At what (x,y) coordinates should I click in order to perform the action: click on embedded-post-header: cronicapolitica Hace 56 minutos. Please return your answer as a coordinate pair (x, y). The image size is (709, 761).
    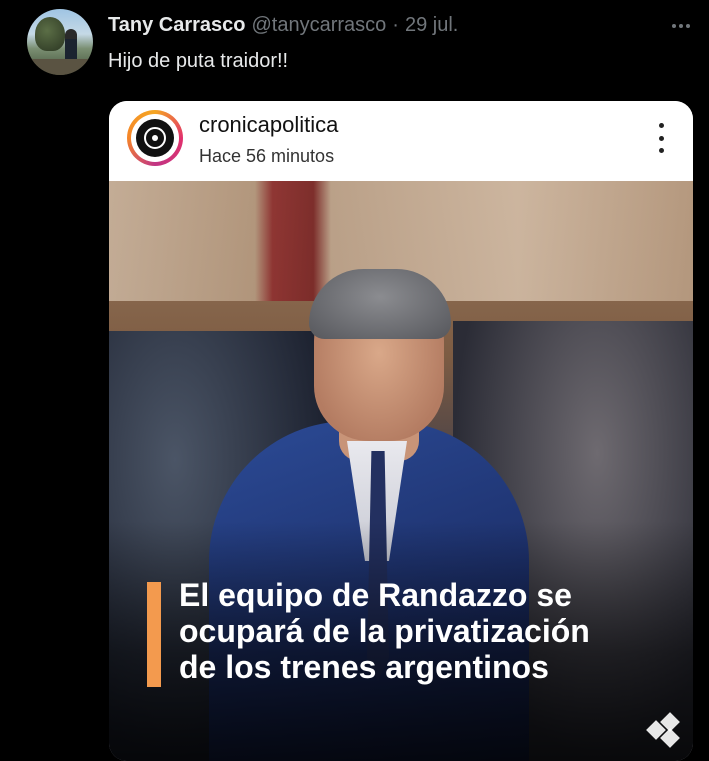
    Looking at the image, I should click on (401, 141).